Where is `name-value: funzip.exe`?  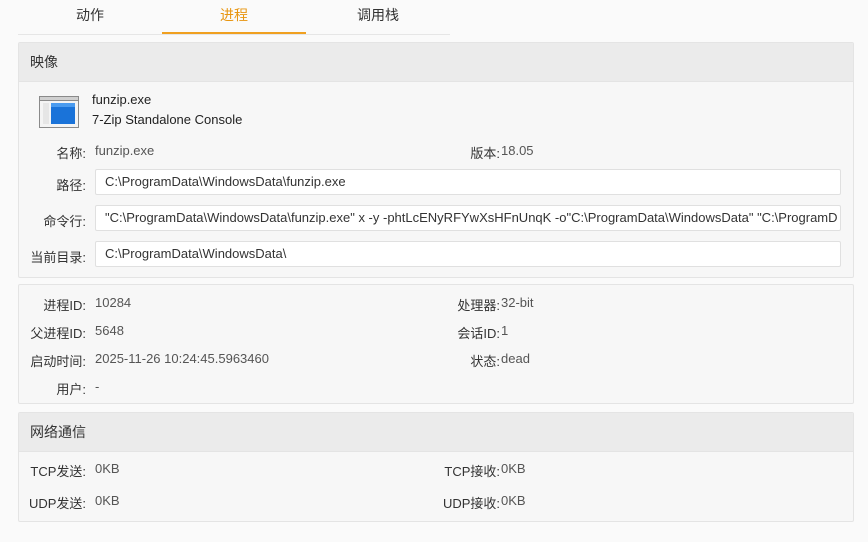 name-value: funzip.exe is located at coordinates (125, 150).